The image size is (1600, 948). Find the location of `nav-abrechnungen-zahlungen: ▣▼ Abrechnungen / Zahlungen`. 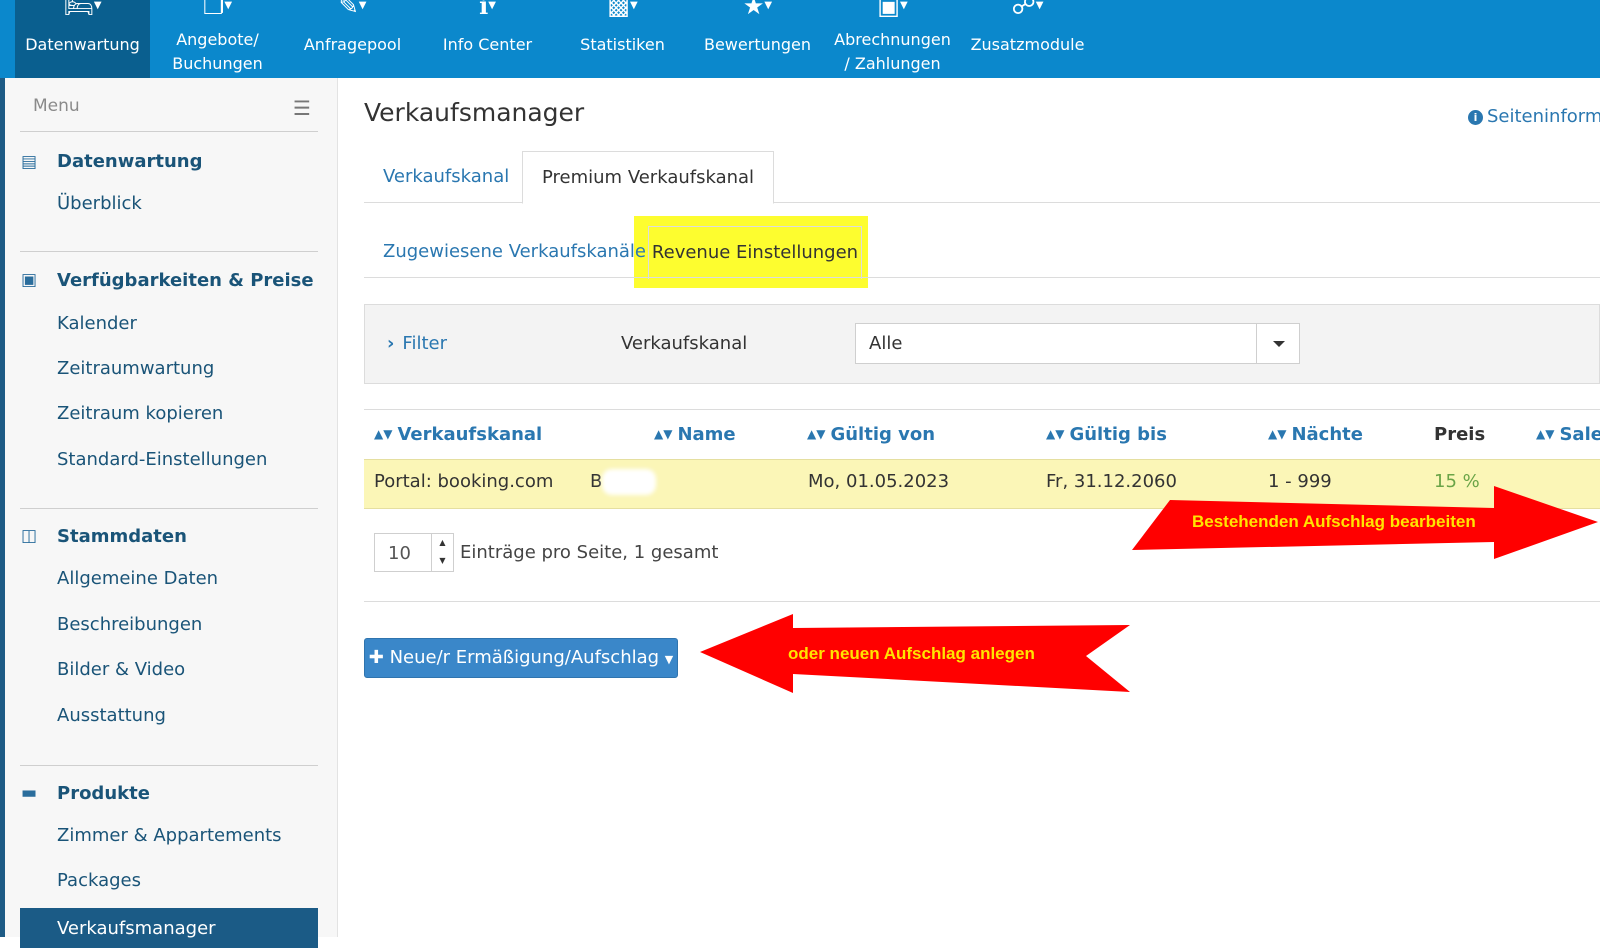

nav-abrechnungen-zahlungen: ▣▼ Abrechnungen / Zahlungen is located at coordinates (892, 39).